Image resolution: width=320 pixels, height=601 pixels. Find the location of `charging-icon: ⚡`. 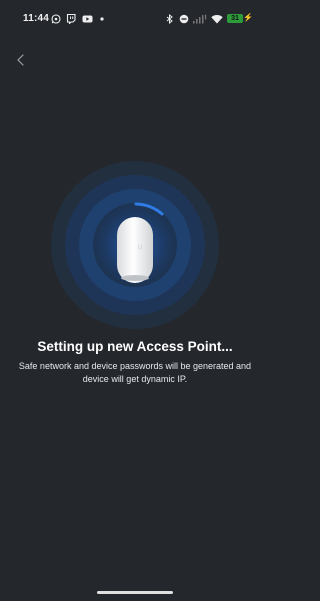

charging-icon: ⚡ is located at coordinates (248, 17).